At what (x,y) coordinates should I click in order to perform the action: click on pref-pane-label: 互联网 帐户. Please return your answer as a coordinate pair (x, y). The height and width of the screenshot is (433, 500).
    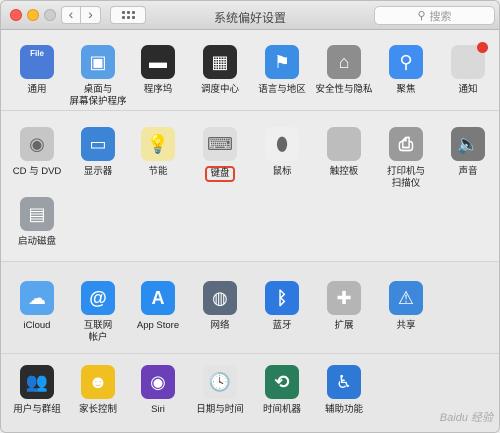
    Looking at the image, I should click on (98, 331).